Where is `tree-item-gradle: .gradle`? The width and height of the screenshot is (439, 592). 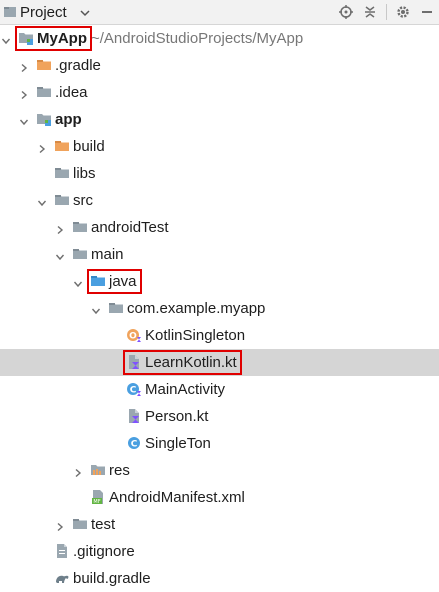 tree-item-gradle: .gradle is located at coordinates (219, 65).